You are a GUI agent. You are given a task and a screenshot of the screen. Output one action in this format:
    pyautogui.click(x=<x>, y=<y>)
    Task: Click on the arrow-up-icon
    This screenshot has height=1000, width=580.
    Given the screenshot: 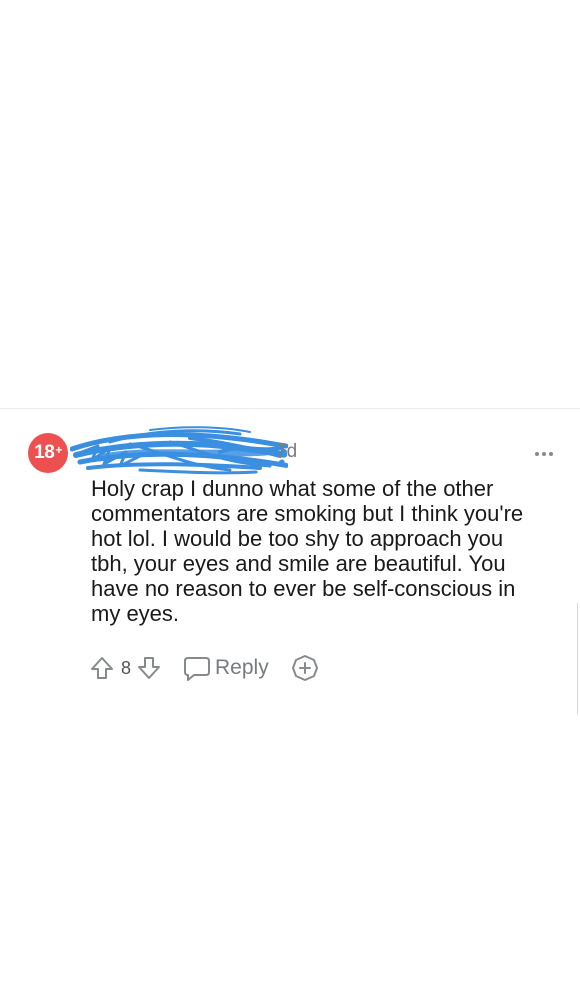 What is the action you would take?
    pyautogui.click(x=102, y=668)
    